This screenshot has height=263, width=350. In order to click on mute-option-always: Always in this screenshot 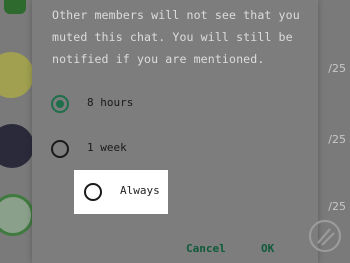, I will do `click(121, 192)`.